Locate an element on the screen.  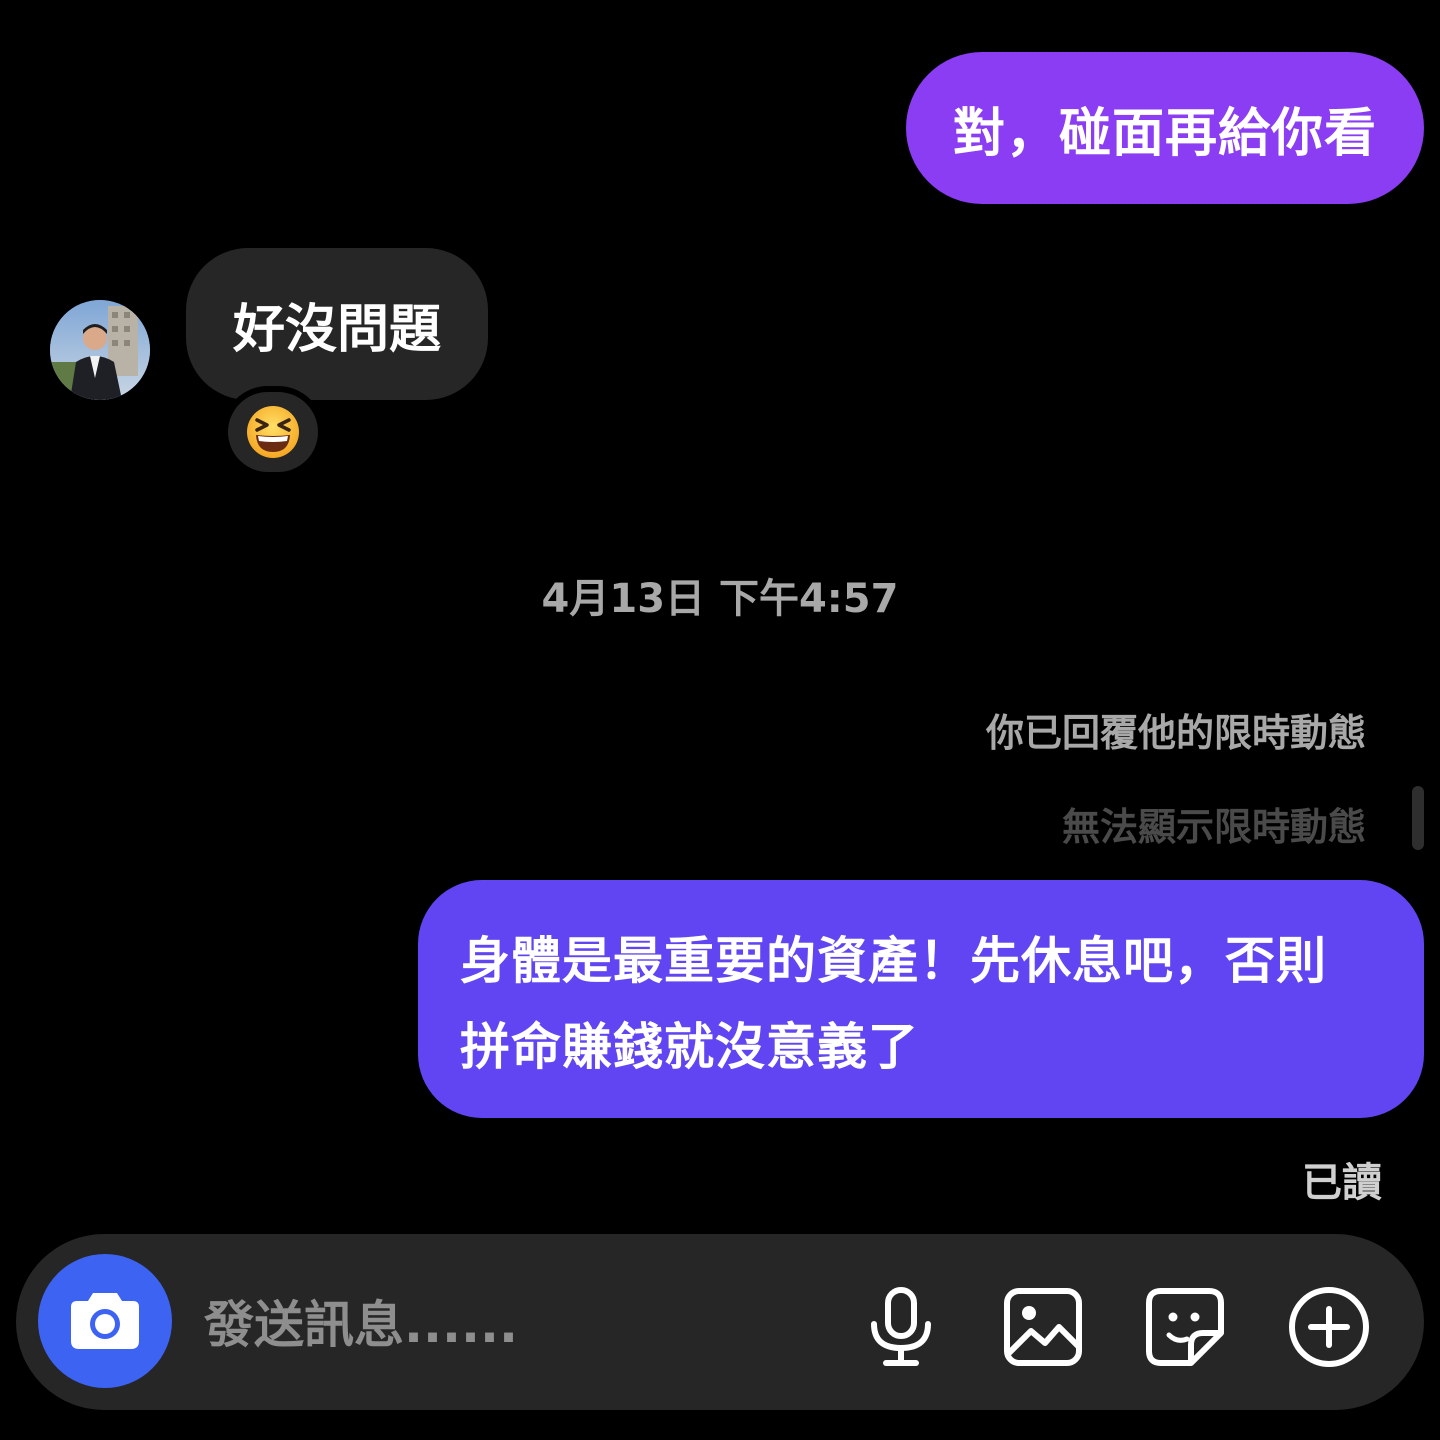
avatar-photo is located at coordinates (100, 350).